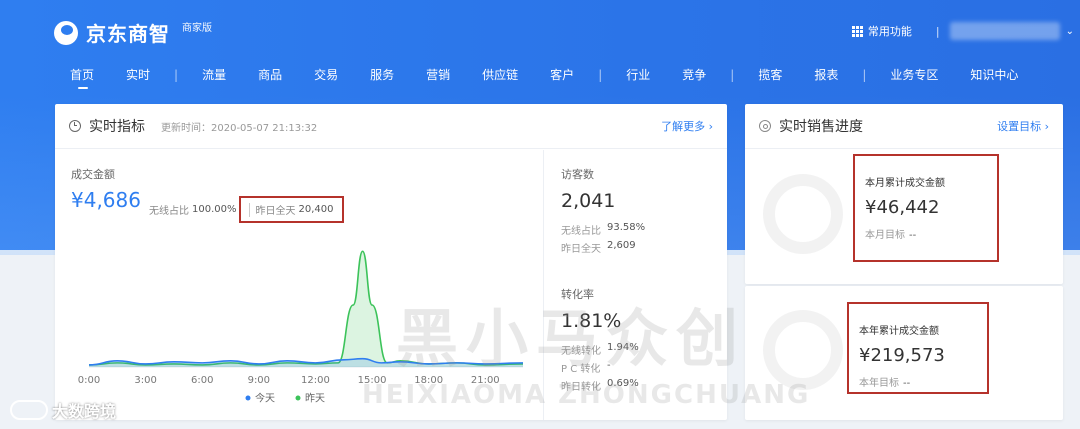 The height and width of the screenshot is (429, 1080). What do you see at coordinates (603, 229) in the screenshot?
I see `visitors-wireless-row: 无线占比 93.58%` at bounding box center [603, 229].